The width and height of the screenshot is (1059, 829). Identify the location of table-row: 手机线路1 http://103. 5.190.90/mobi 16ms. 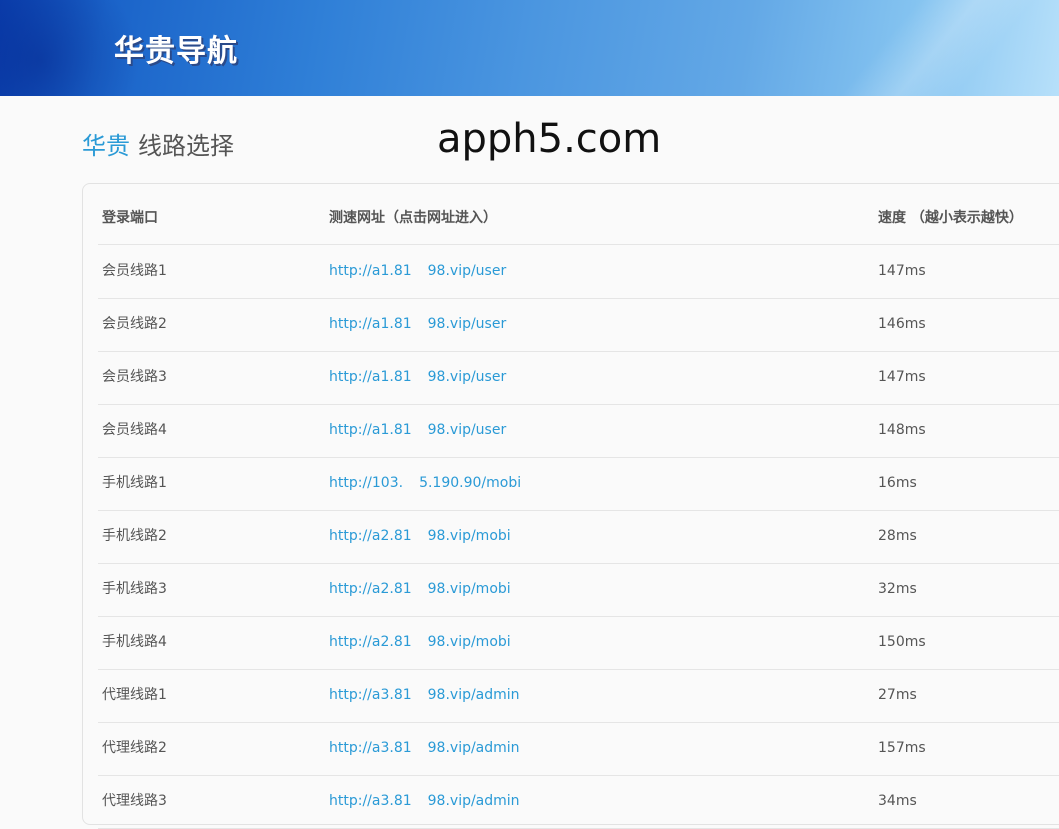
(578, 484).